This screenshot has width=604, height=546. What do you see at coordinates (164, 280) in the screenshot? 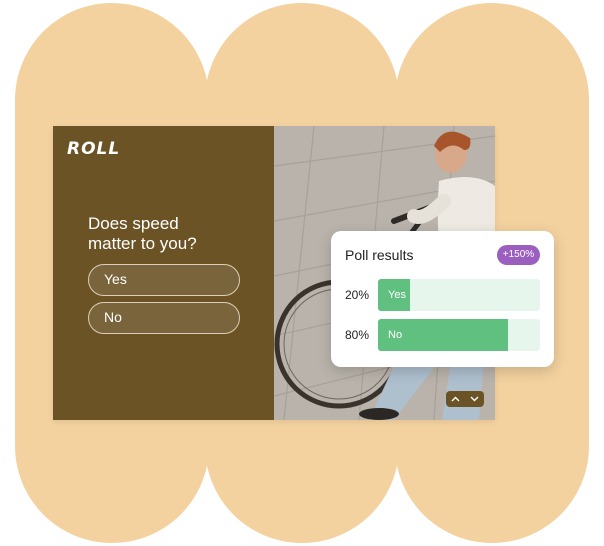
I see `answer-yes-button: Yes` at bounding box center [164, 280].